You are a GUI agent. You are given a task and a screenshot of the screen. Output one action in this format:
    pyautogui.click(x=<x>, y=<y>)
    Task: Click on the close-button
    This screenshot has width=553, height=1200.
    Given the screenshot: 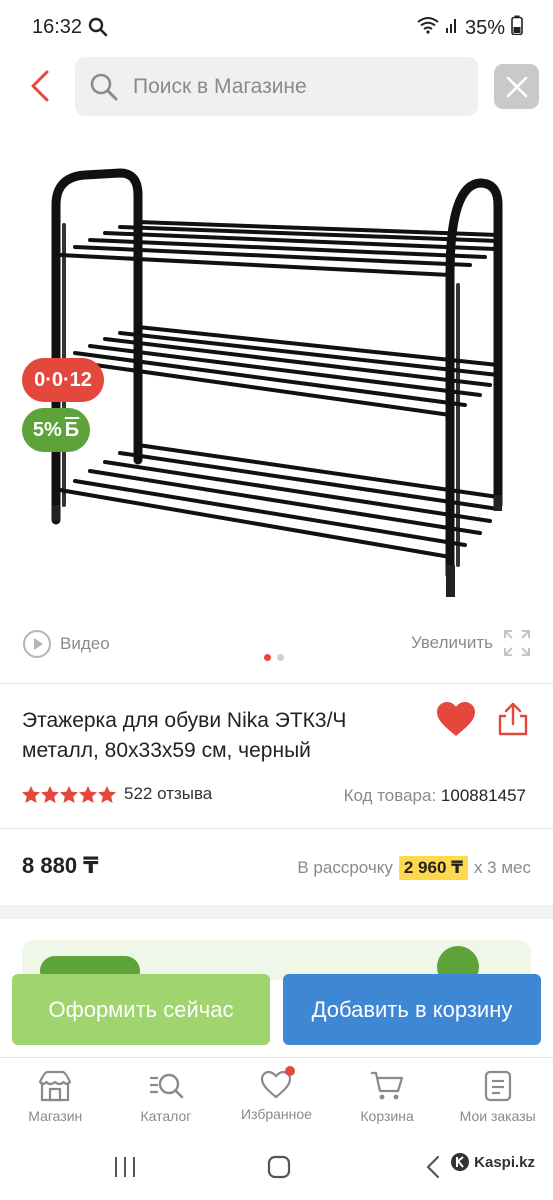 What is the action you would take?
    pyautogui.click(x=516, y=86)
    